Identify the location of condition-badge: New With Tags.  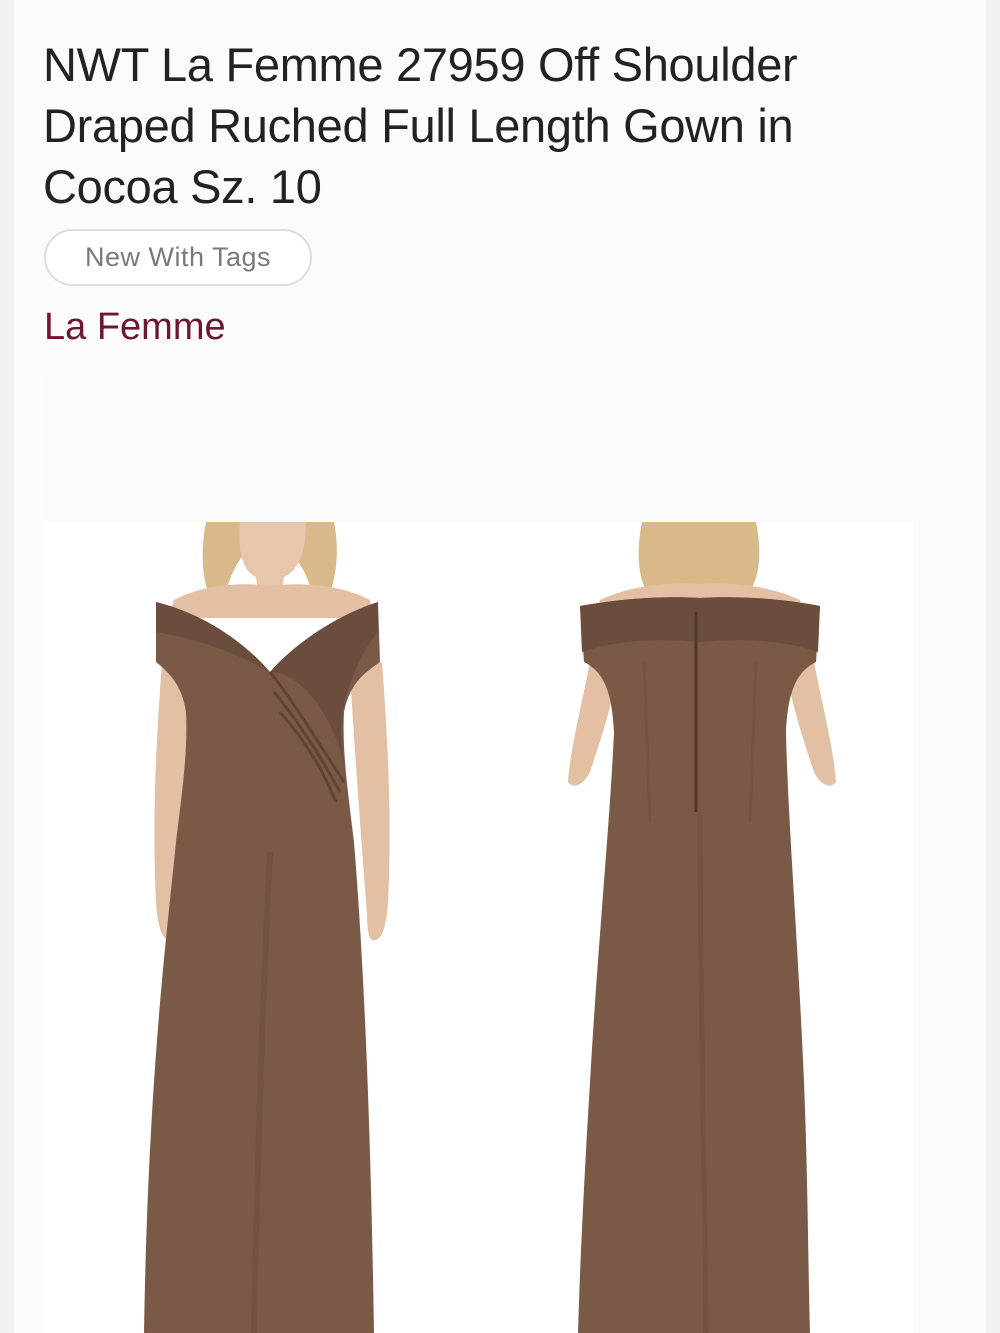
(178, 257).